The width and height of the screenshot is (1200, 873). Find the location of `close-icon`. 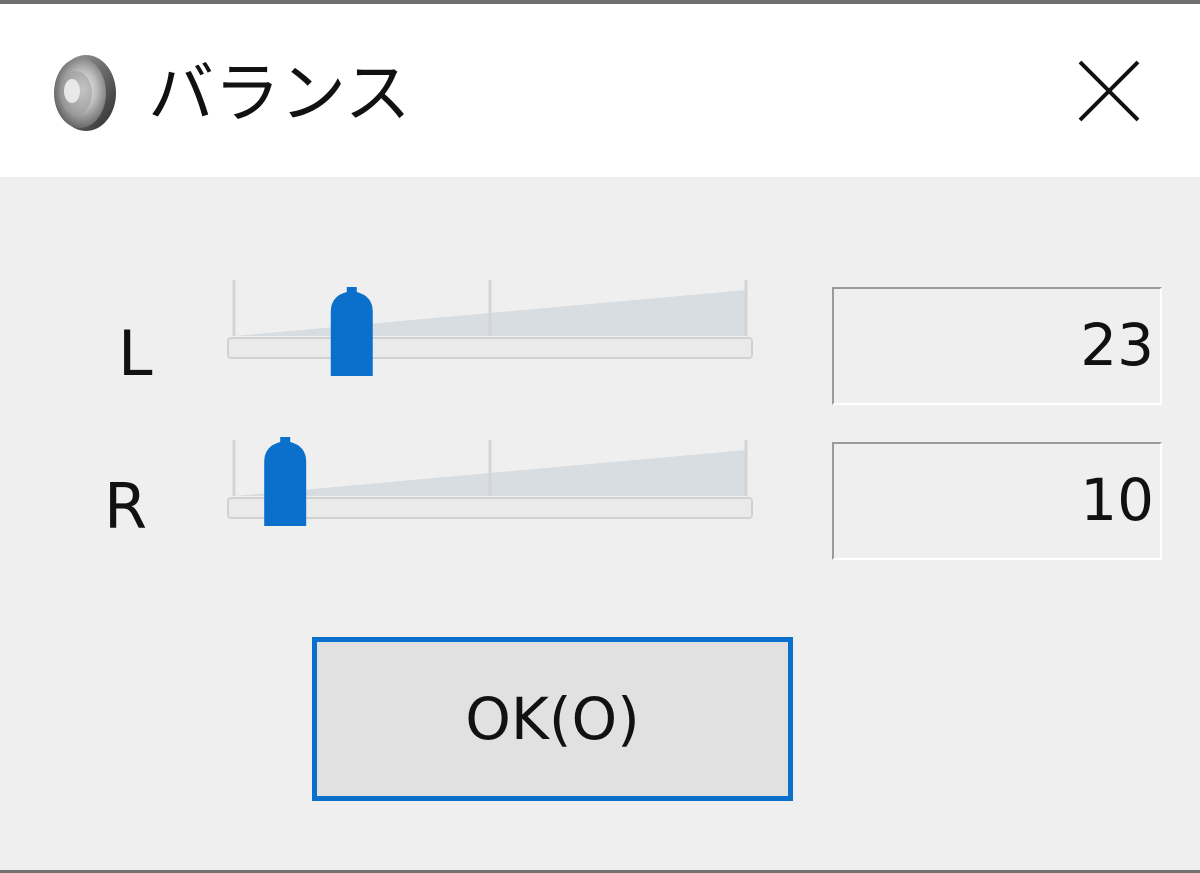

close-icon is located at coordinates (1110, 92).